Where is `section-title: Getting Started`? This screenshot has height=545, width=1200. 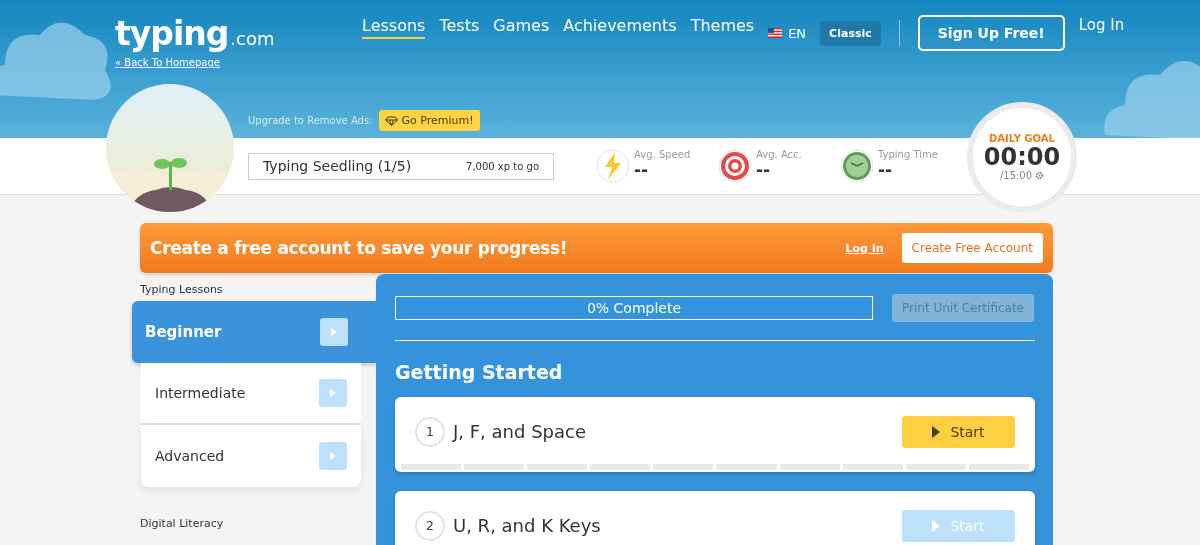
section-title: Getting Started is located at coordinates (479, 372).